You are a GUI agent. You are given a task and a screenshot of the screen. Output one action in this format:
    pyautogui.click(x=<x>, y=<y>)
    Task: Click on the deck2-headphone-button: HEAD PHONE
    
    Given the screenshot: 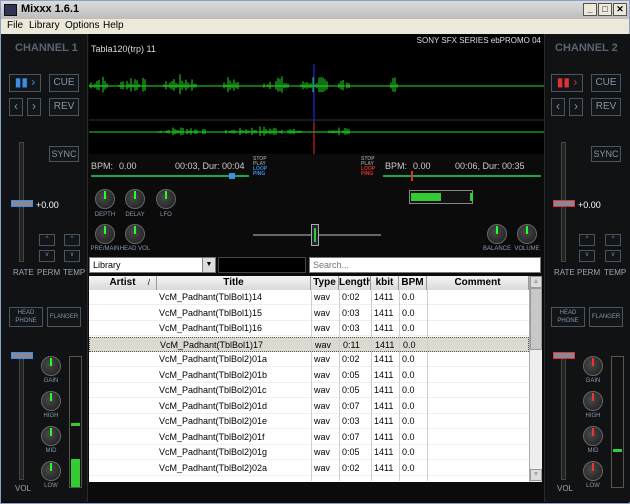 What is the action you would take?
    pyautogui.click(x=568, y=317)
    